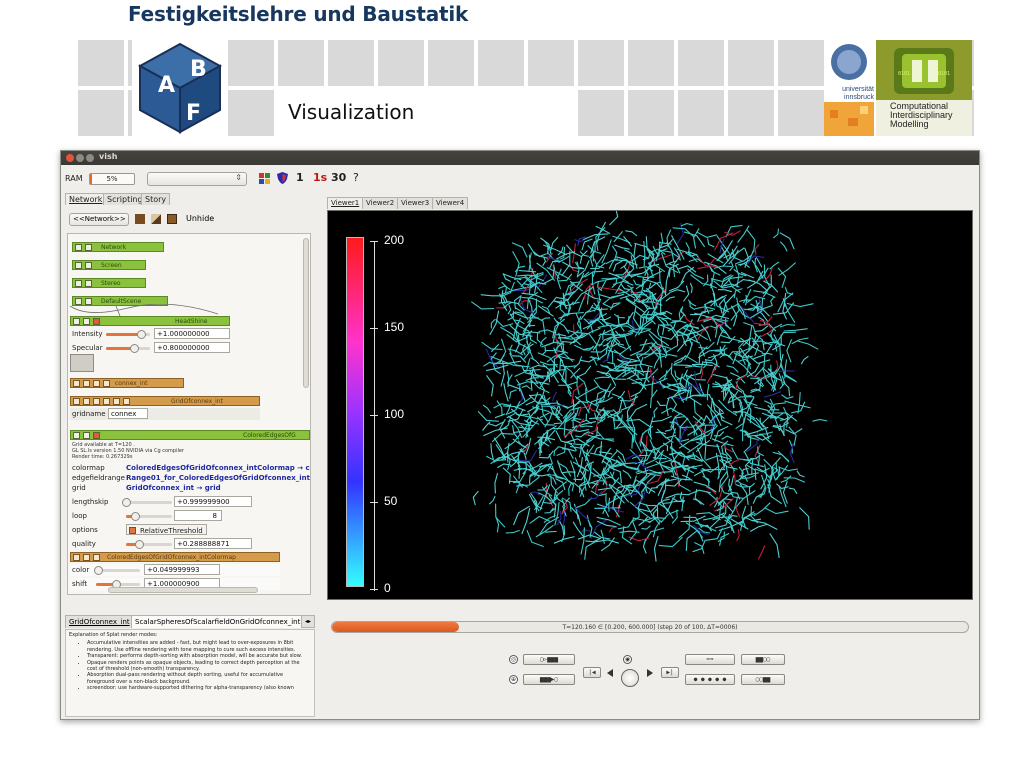  Describe the element at coordinates (338, 177) in the screenshot. I see `toolbar-value-30: 30` at that location.